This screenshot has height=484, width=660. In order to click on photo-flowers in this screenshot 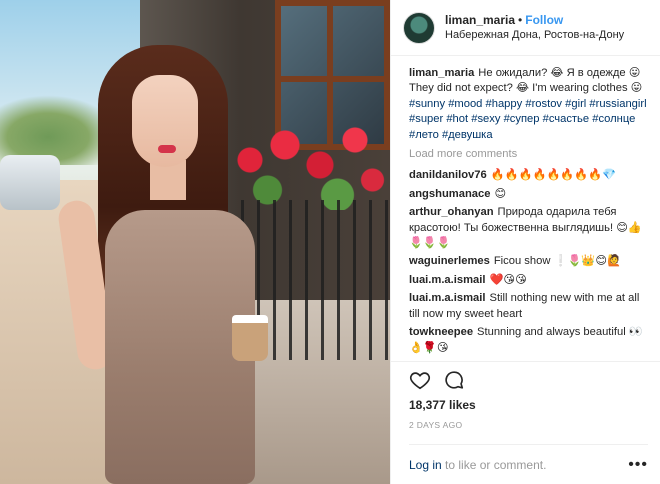, I will do `click(302, 160)`.